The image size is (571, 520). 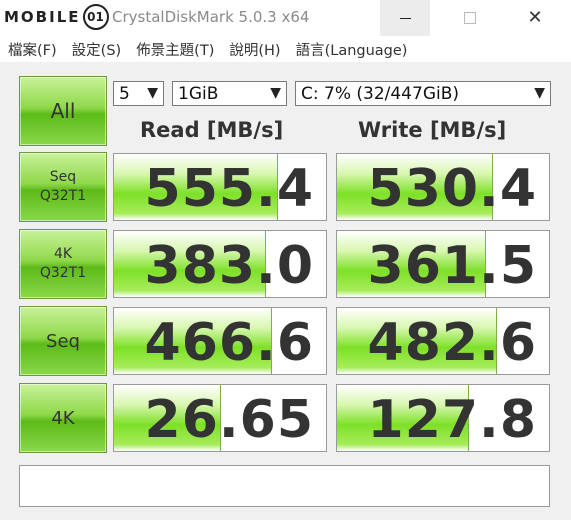 What do you see at coordinates (42, 17) in the screenshot?
I see `watermark-text: MOBILE` at bounding box center [42, 17].